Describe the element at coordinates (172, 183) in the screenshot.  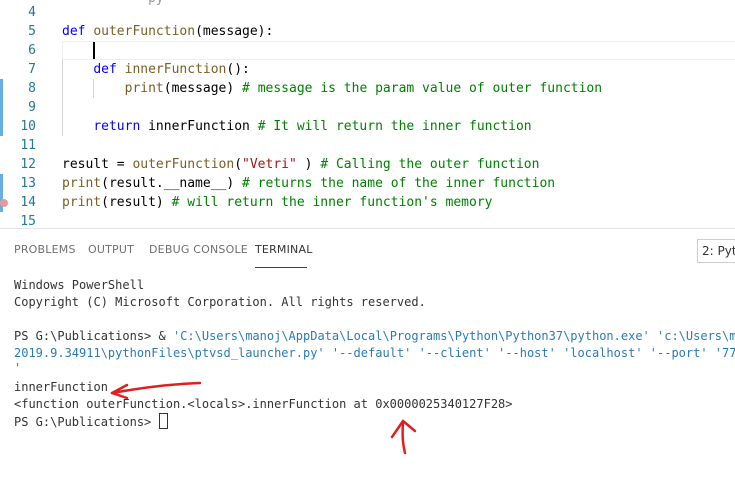
I see `code-token: (result.__name__)` at that location.